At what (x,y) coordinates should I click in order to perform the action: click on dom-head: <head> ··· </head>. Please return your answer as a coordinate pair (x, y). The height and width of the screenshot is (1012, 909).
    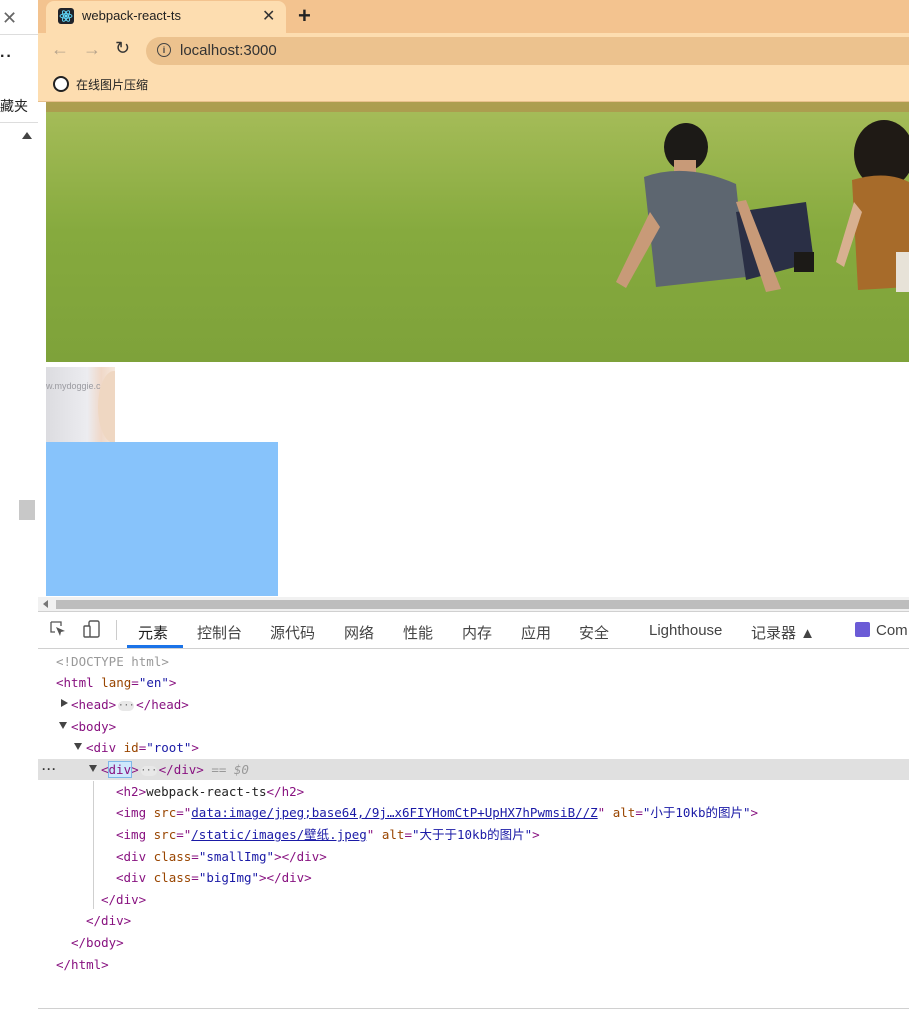
    Looking at the image, I should click on (130, 705).